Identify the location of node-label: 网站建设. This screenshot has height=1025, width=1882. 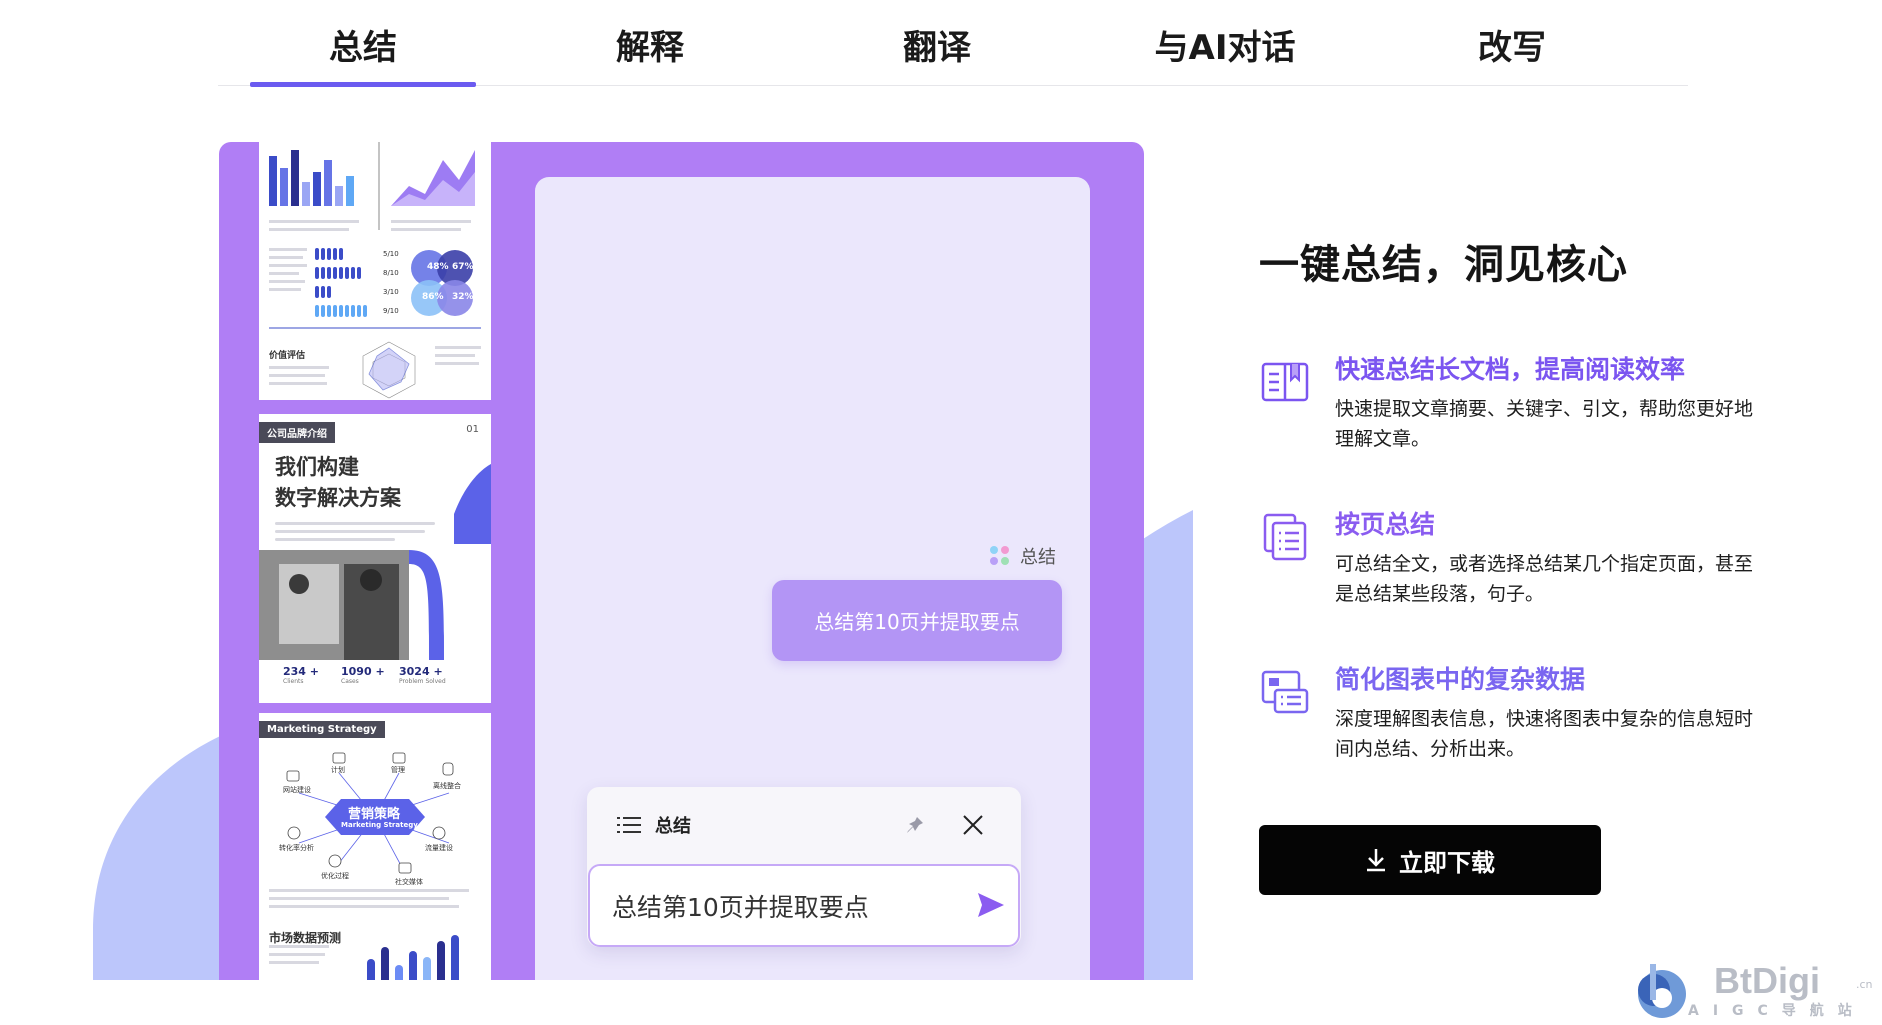
(297, 790).